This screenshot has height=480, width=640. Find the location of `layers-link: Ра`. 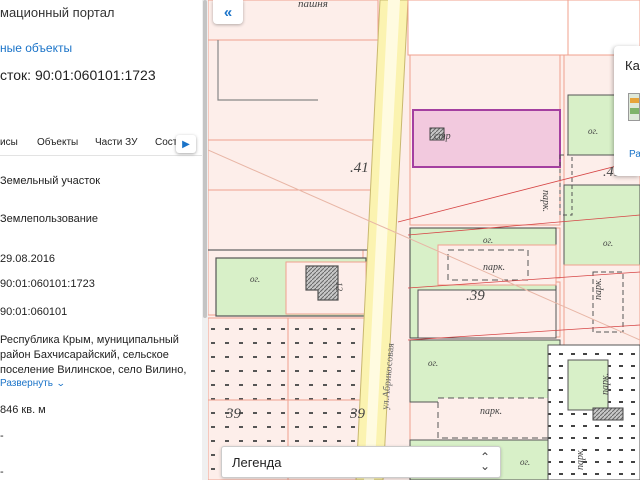

layers-link: Ра is located at coordinates (634, 154).